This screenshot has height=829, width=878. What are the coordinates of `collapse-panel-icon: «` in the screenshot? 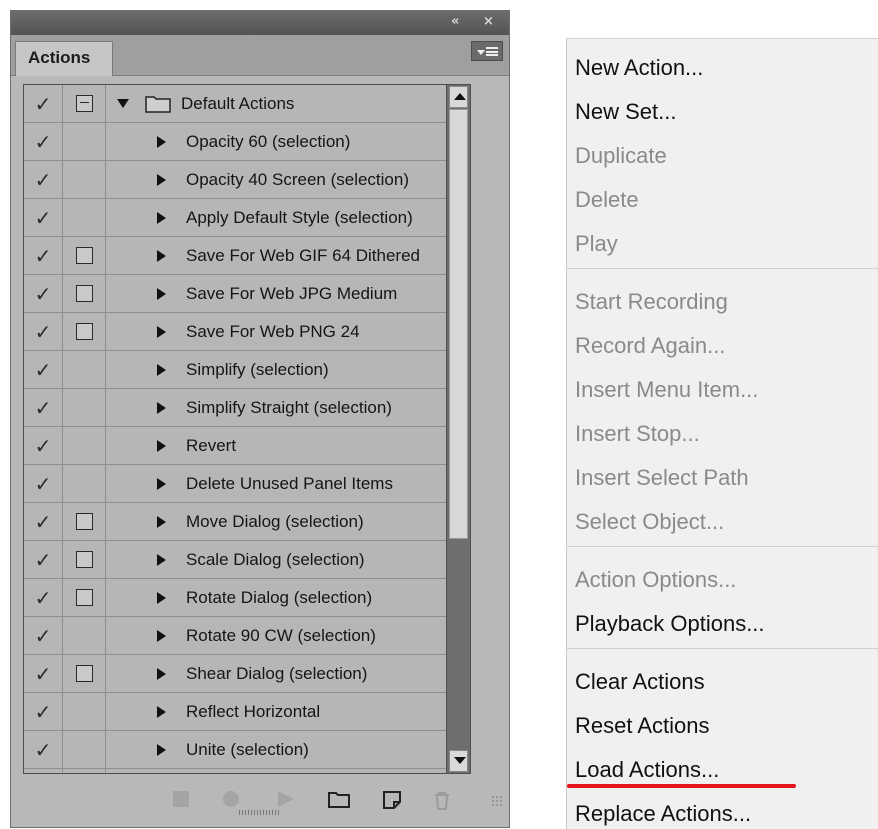 It's located at (455, 21).